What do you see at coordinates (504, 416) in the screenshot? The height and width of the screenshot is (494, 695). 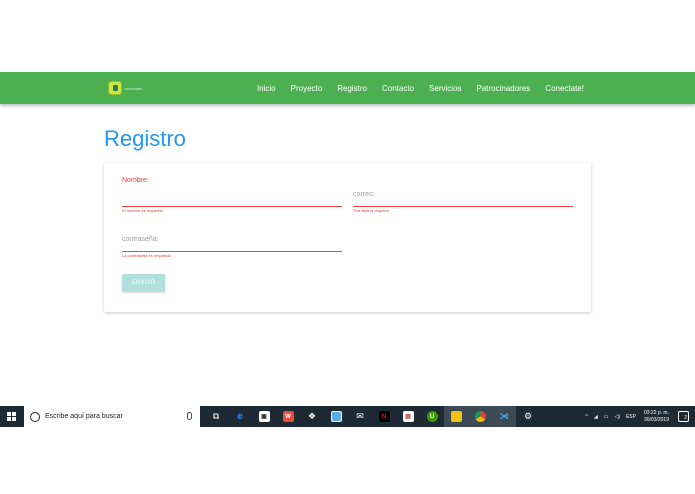 I see `vscode-icon: ⋊` at bounding box center [504, 416].